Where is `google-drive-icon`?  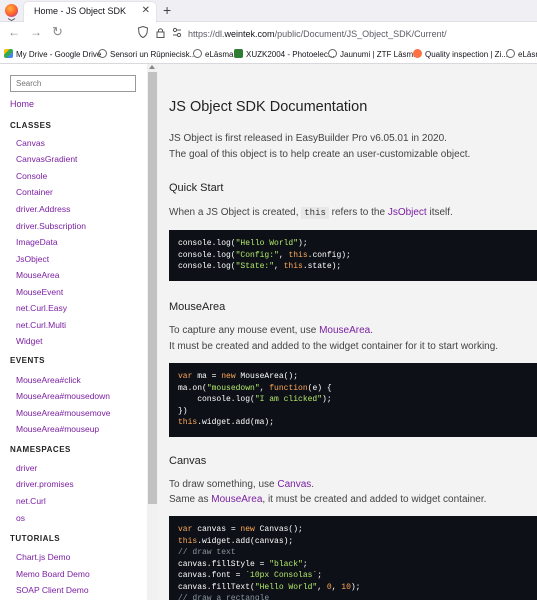 google-drive-icon is located at coordinates (8, 53).